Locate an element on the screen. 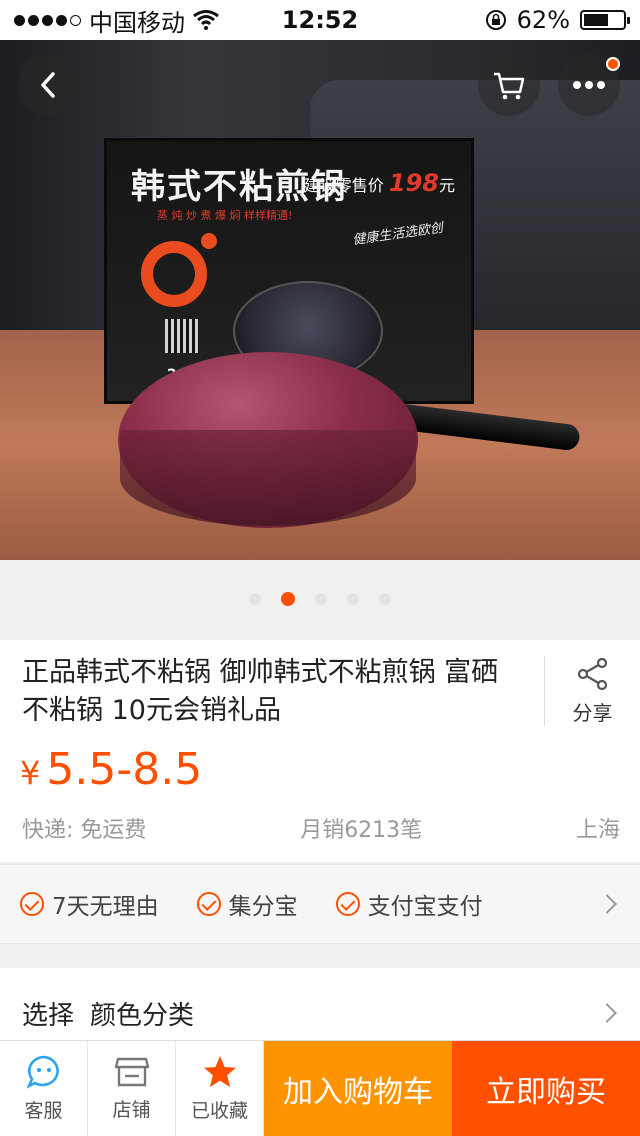 Image resolution: width=640 pixels, height=1136 pixels. share-label: 分享 is located at coordinates (592, 712).